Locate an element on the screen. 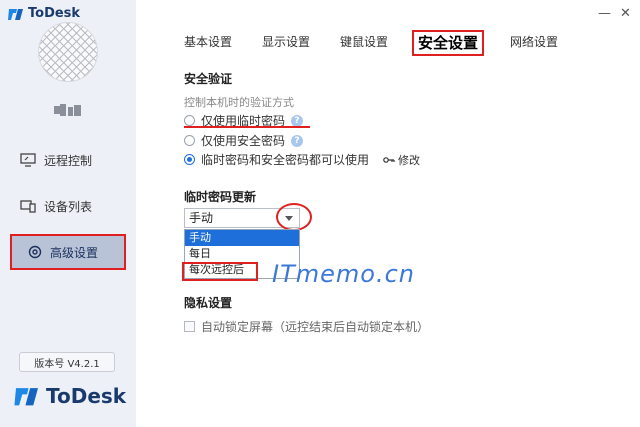  tab-network: 网络设置 is located at coordinates (534, 42).